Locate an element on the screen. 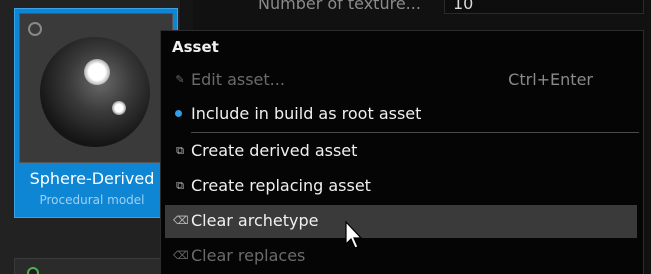 This screenshot has width=651, height=274. asset-thumbnail is located at coordinates (96, 88).